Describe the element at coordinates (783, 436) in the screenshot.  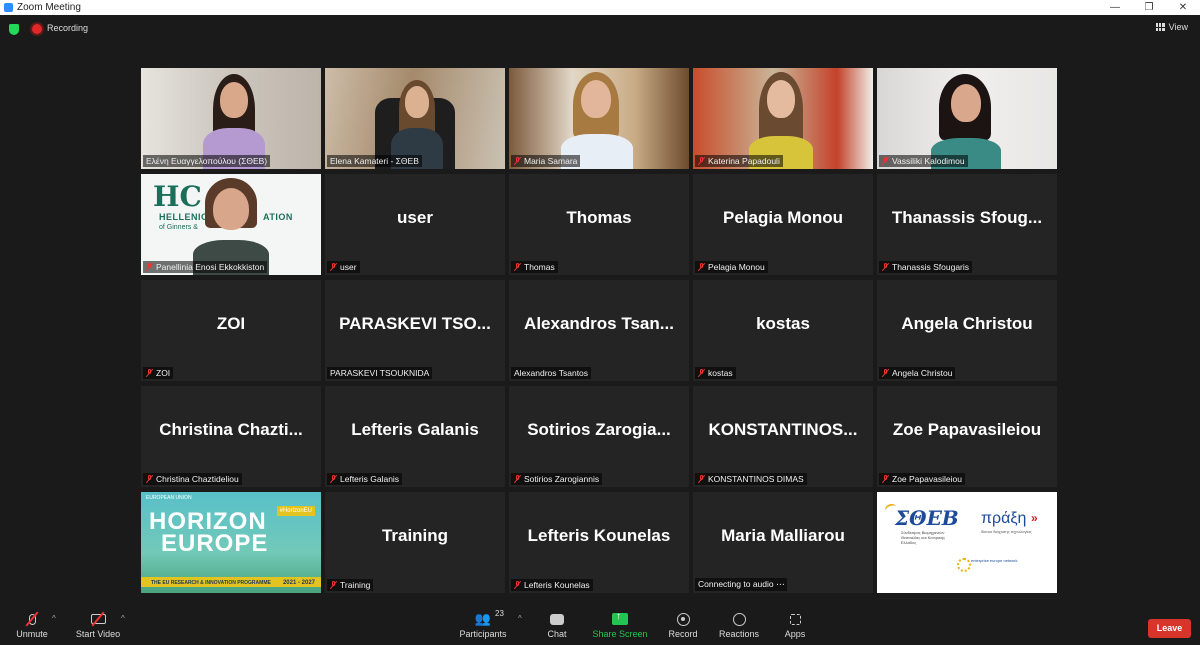
I see `participant-tile: KONSTANTINOS... KONSTANTINOS DIMAS` at that location.